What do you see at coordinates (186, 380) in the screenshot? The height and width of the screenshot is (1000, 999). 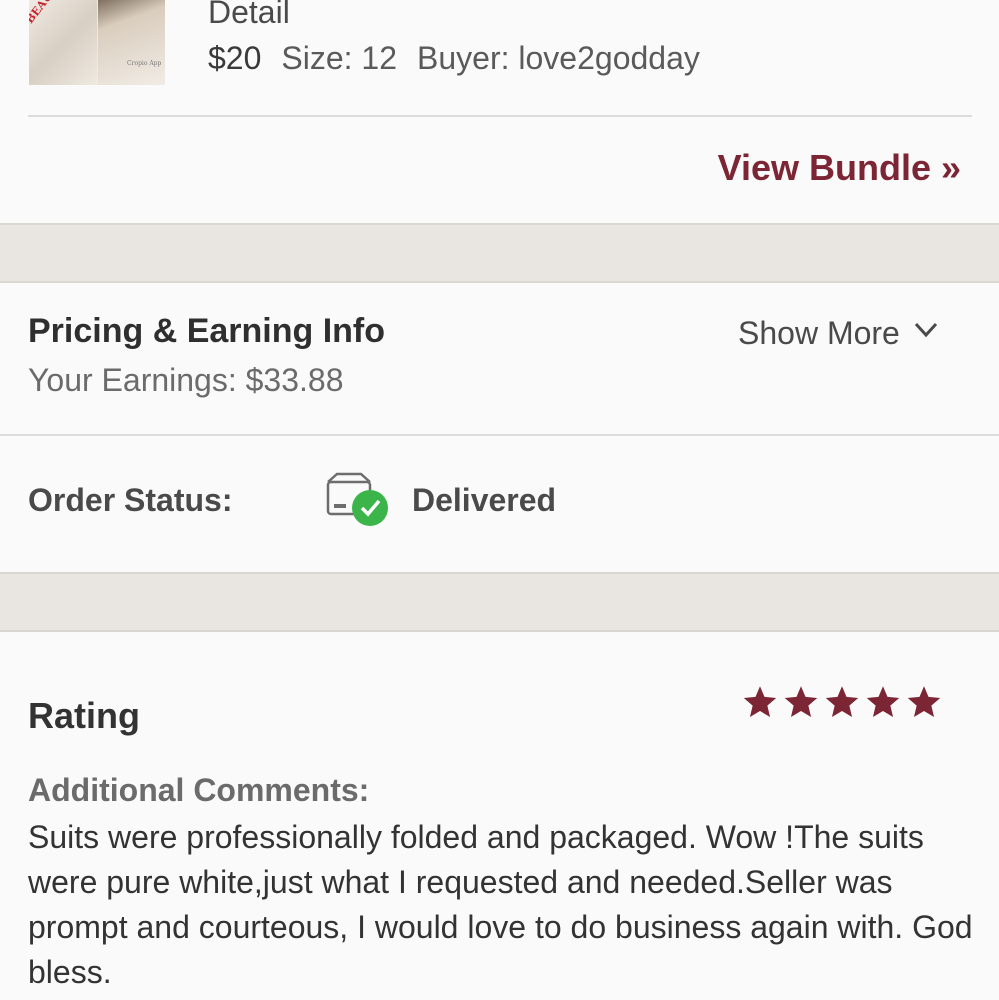 I see `your-earnings: Your Earnings: $33.88` at bounding box center [186, 380].